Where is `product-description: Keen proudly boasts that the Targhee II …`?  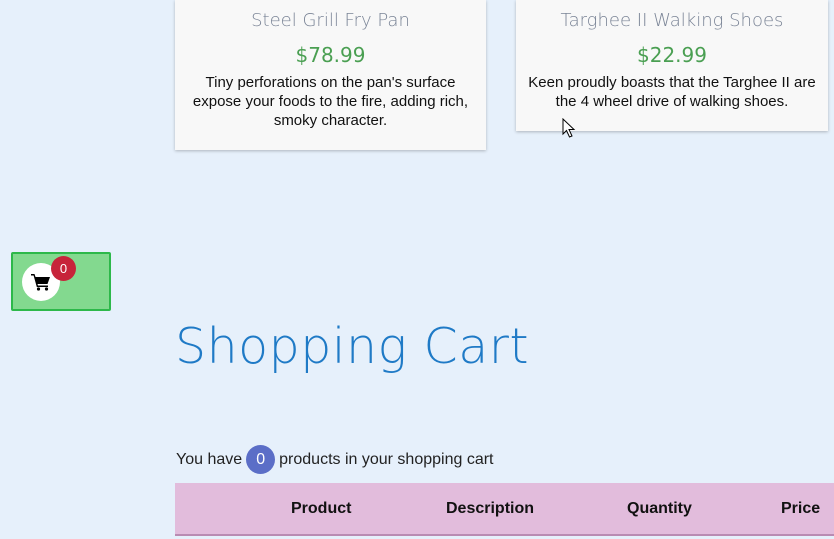 product-description: Keen proudly boasts that the Targhee II … is located at coordinates (672, 92).